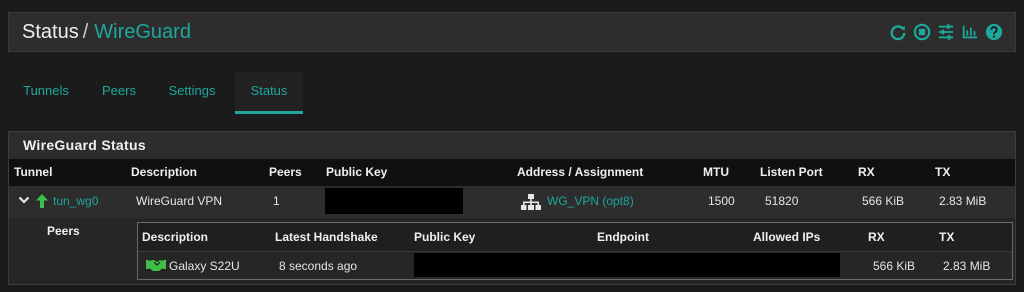 Image resolution: width=1024 pixels, height=292 pixels. I want to click on tab-settings: Settings, so click(192, 93).